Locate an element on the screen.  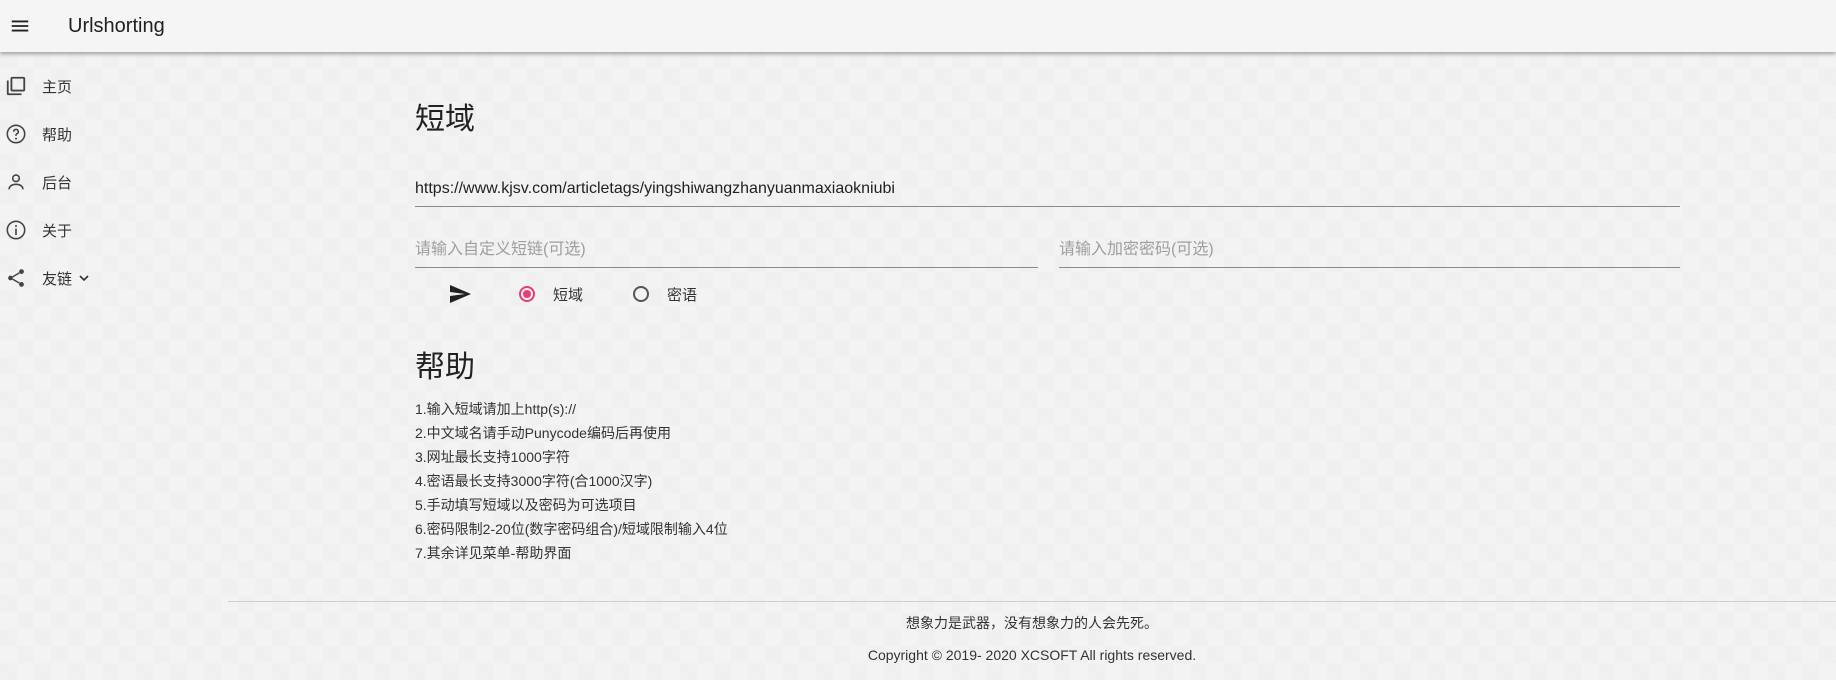
sidebar: 主页 帮助 后台 关于 友链 is located at coordinates (80, 182).